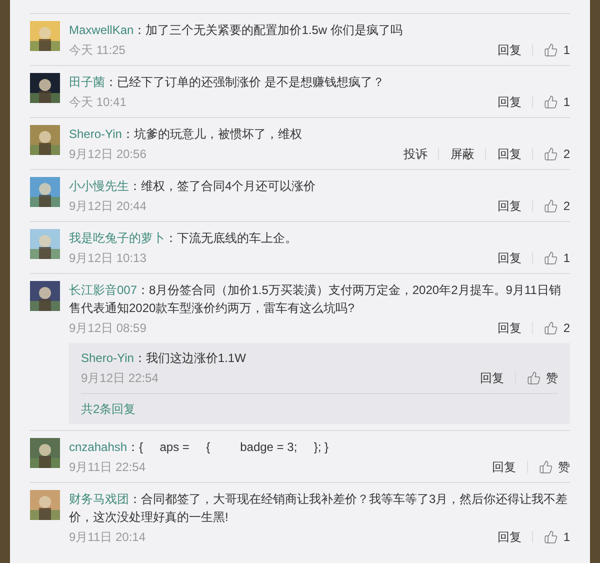 This screenshot has width=600, height=563. I want to click on comment-text: Shero-Yin：我们这边涨价1.1W, so click(164, 358).